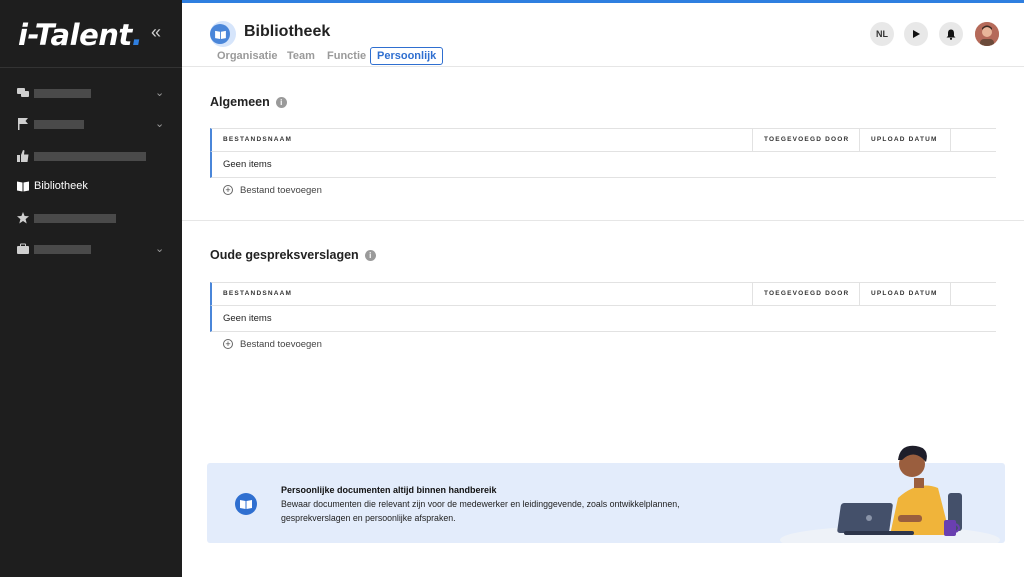 This screenshot has width=1024, height=577. Describe the element at coordinates (23, 156) in the screenshot. I see `thumbs-up-icon` at that location.